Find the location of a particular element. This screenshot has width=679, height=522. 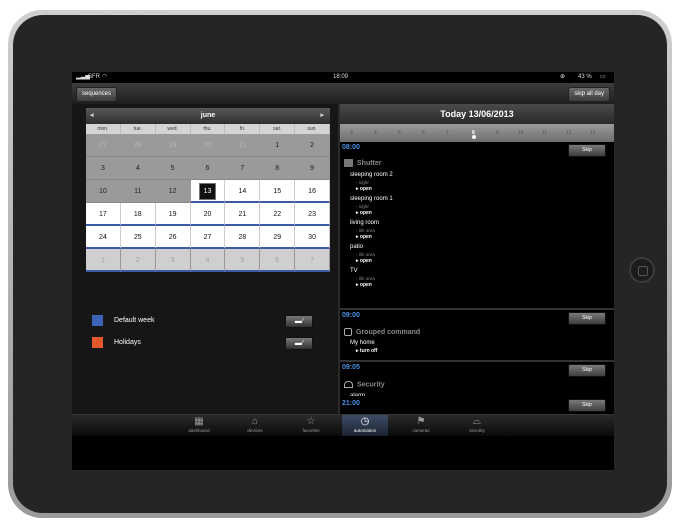

calendar-day: 23 is located at coordinates (312, 214).